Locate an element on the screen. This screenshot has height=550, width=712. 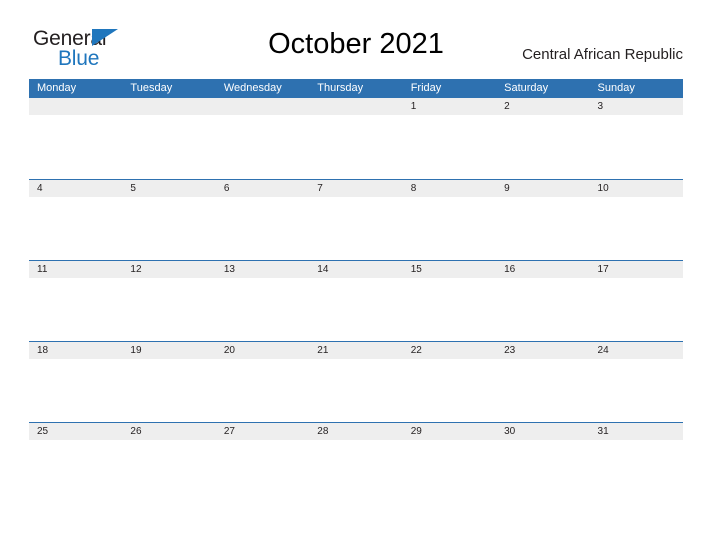
day-number: 25 is located at coordinates (76, 431).